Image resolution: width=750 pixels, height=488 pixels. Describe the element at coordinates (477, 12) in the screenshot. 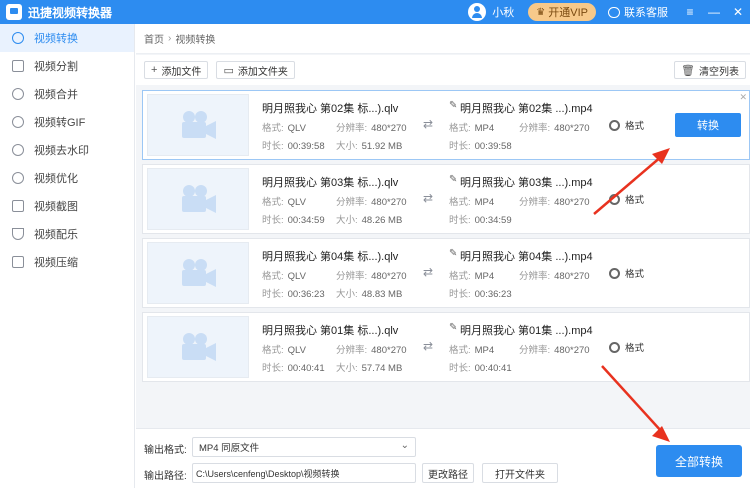

I see `user-avatar-icon` at that location.